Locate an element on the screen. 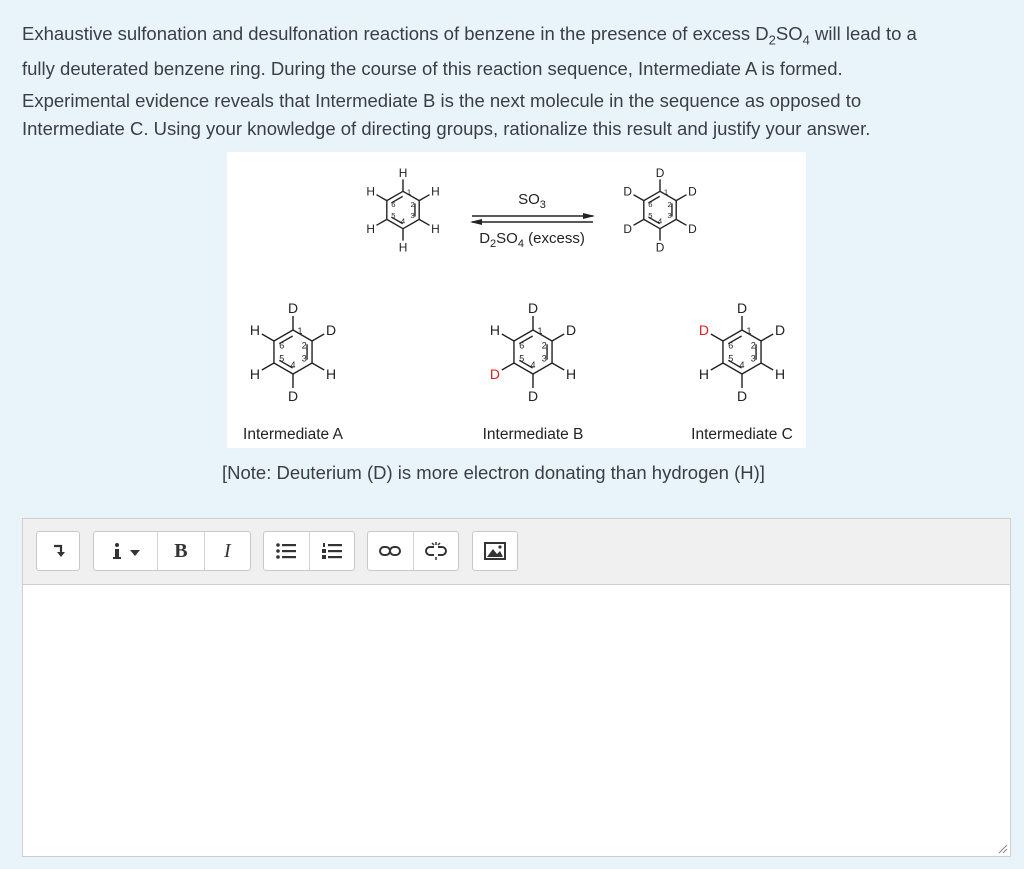 This screenshot has height=869, width=1024. caption-intermediate-b: Intermediate B is located at coordinates (533, 434).